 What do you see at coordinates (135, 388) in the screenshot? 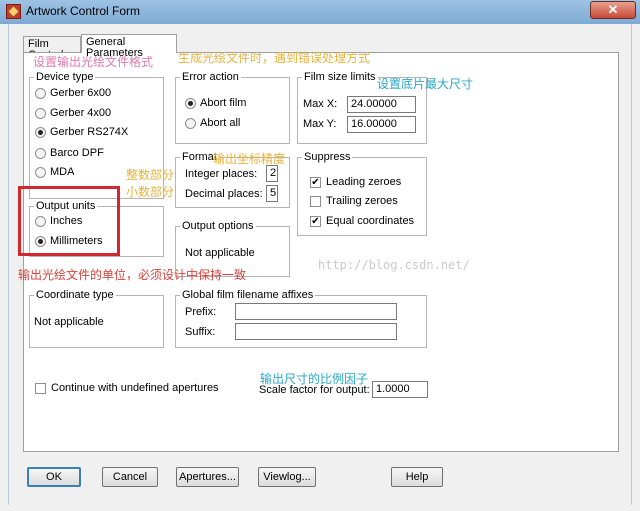
I see `continue-undefined-label: Continue with undefined apertures` at bounding box center [135, 388].